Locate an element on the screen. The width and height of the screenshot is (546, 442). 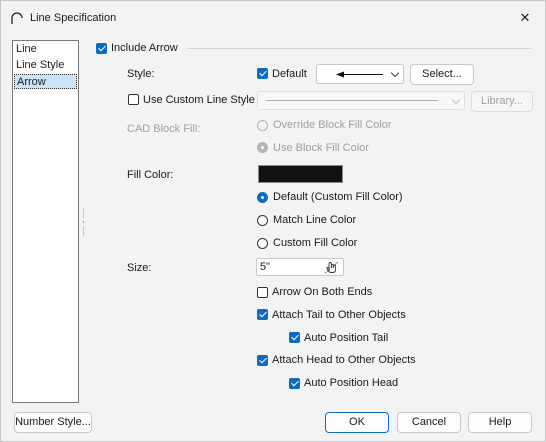
close-icon: ✕ is located at coordinates (525, 17).